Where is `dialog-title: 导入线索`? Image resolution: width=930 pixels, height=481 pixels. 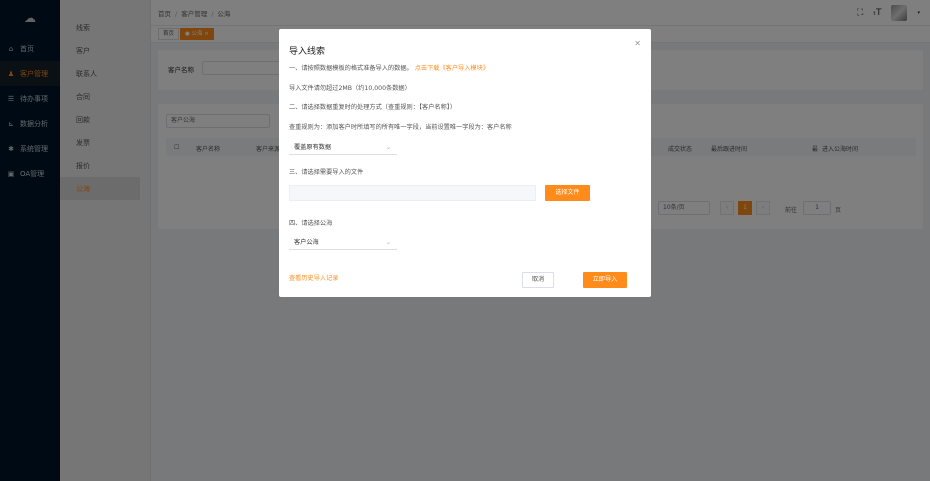 dialog-title: 导入线索 is located at coordinates (307, 52).